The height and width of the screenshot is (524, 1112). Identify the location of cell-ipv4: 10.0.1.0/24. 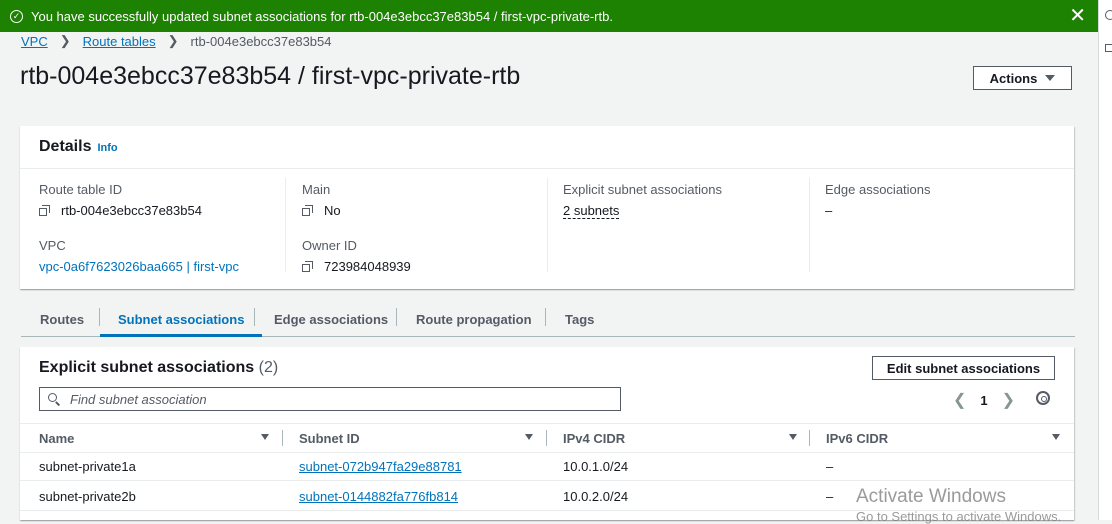
(596, 466).